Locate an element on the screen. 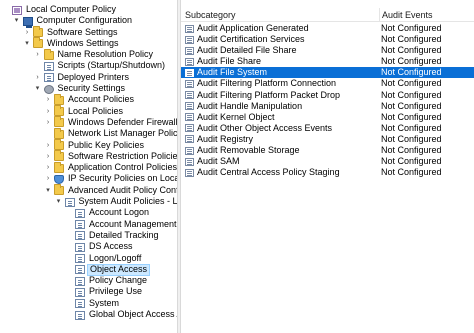  tree-item-label: Scripts (Startup/Shutdown) is located at coordinates (111, 65).